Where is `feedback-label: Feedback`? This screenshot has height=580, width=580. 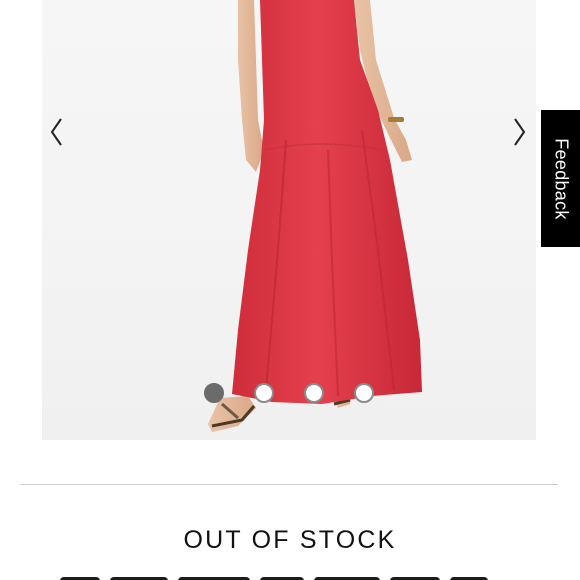 feedback-label: Feedback is located at coordinates (561, 178).